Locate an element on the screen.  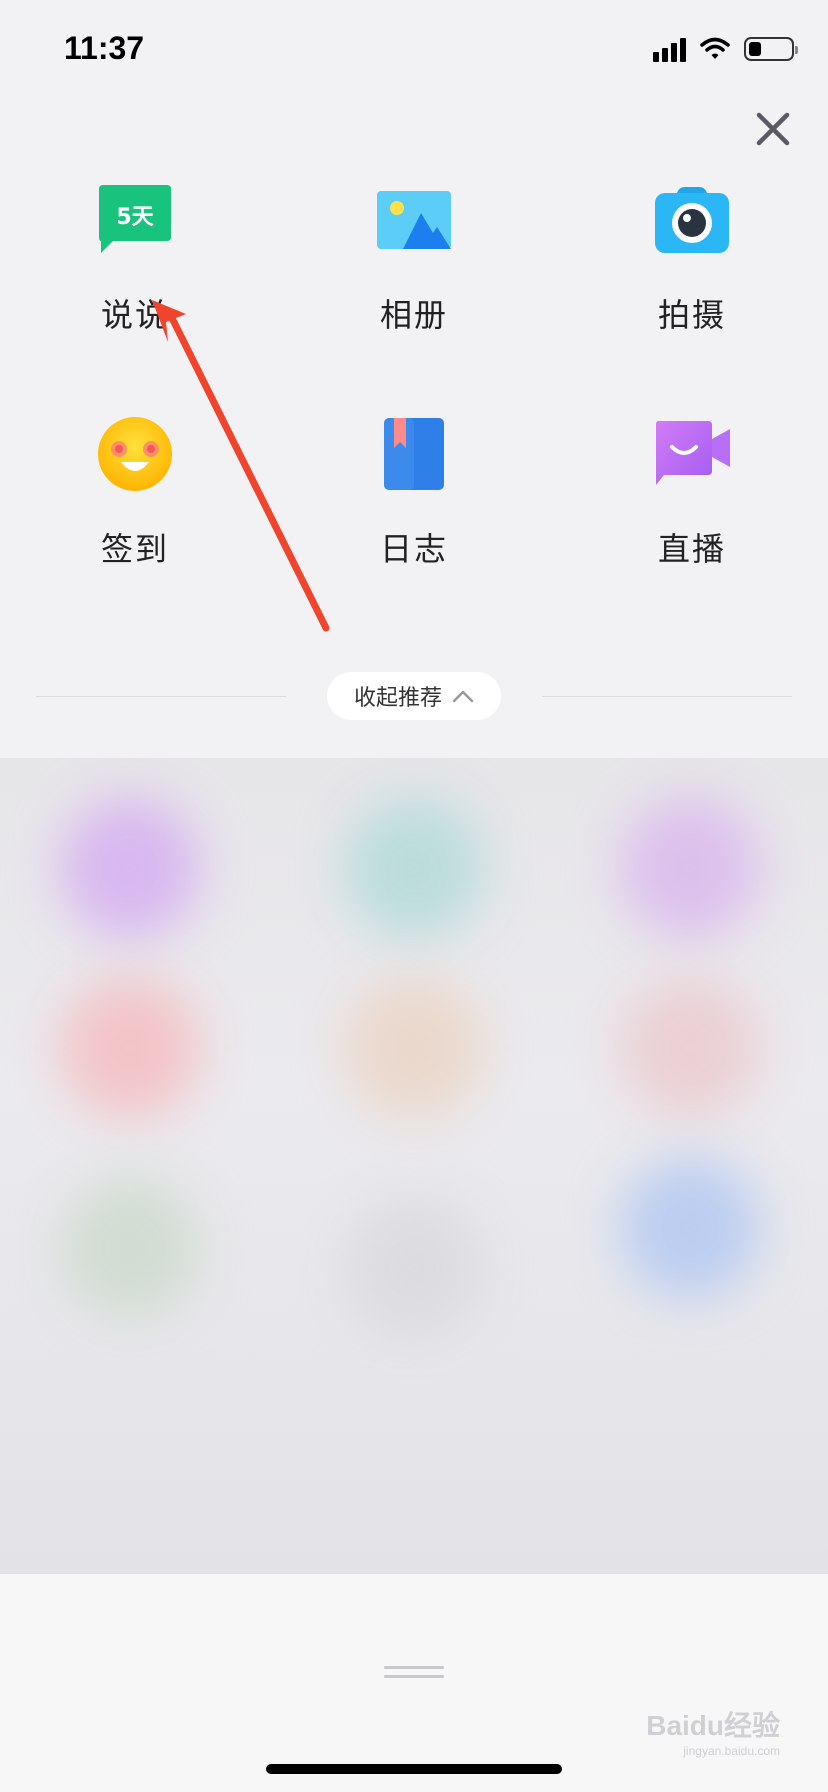
chevron-up-icon is located at coordinates (463, 696).